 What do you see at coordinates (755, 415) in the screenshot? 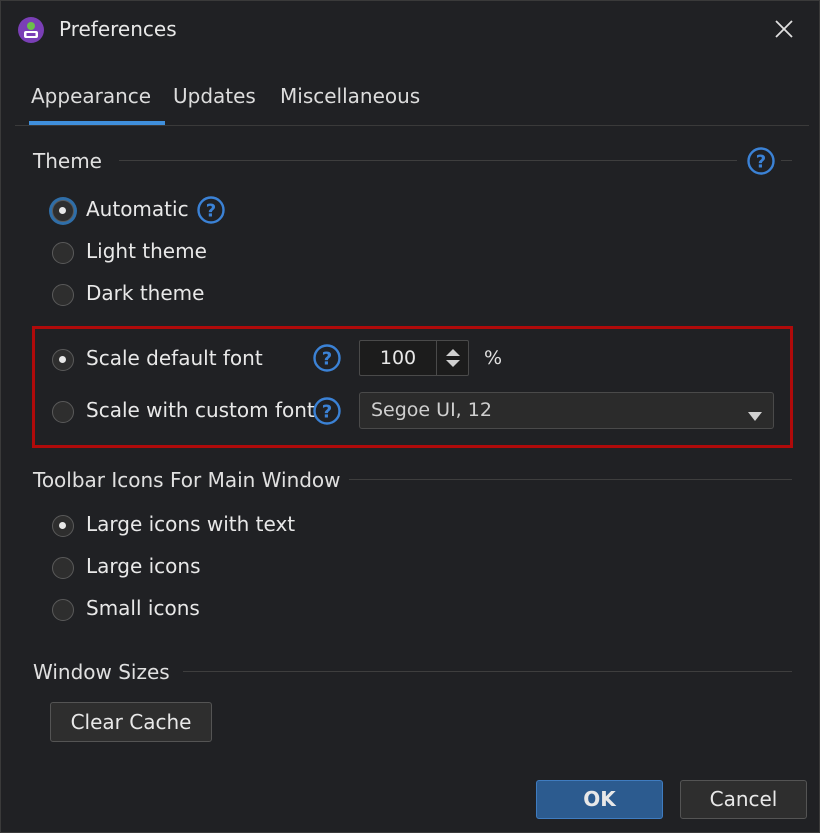
I see `chevron-down-icon` at bounding box center [755, 415].